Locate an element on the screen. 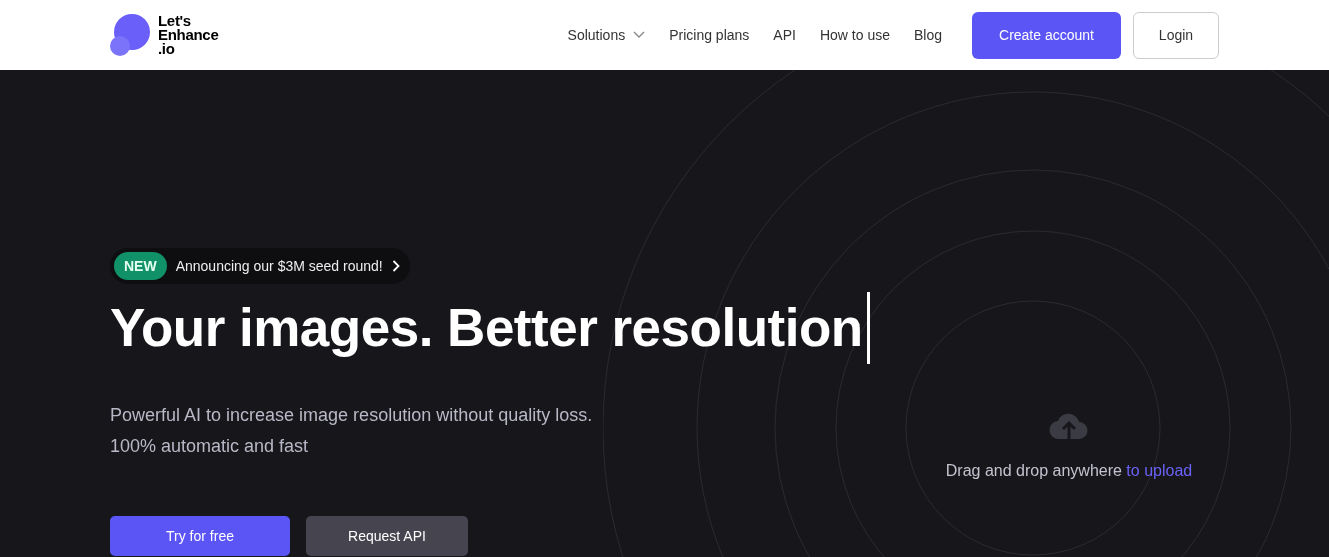 This screenshot has height=557, width=1329. try-free-button: Try for free is located at coordinates (200, 536).